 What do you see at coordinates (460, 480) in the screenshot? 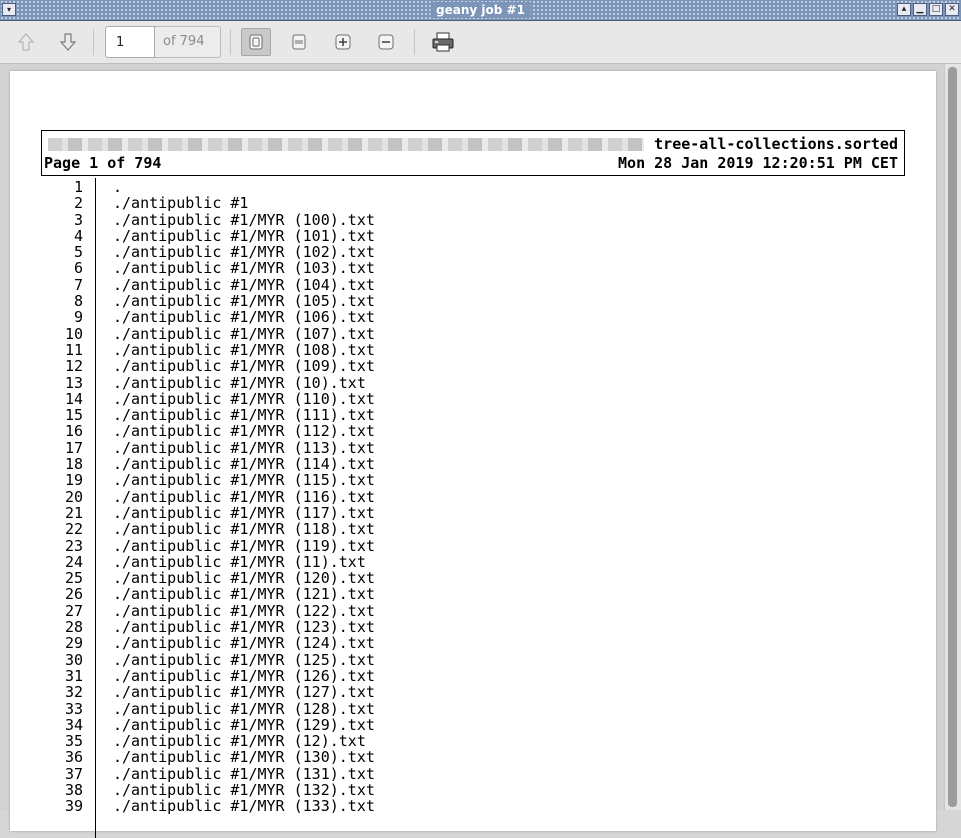
I see `listing-row: 19 ./antipublic #1/MYR (115).txt` at bounding box center [460, 480].